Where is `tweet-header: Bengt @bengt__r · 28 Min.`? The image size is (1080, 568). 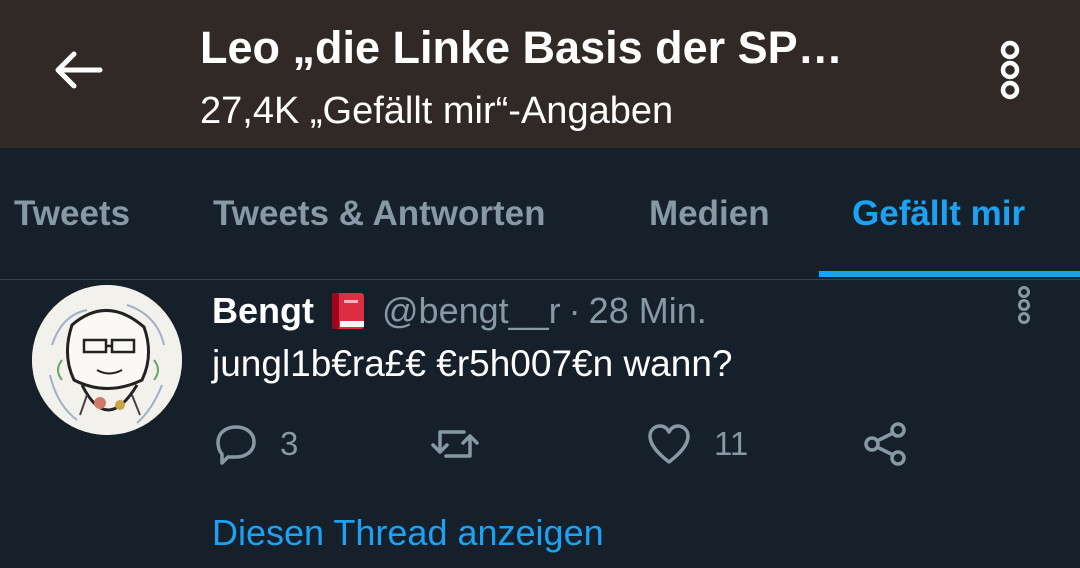 tweet-header: Bengt @bengt__r · 28 Min. is located at coordinates (459, 311).